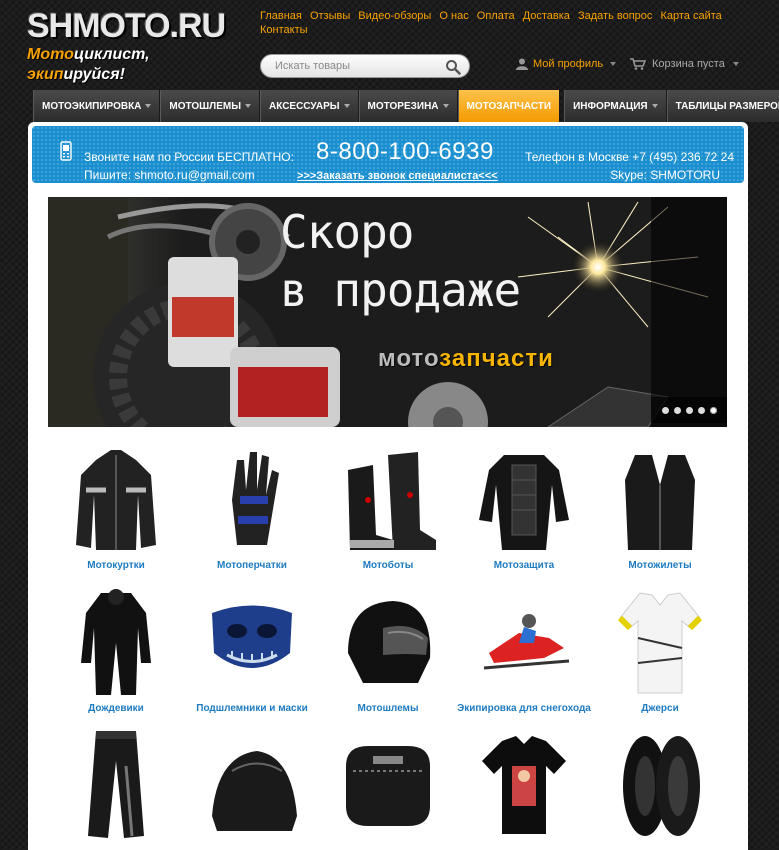  I want to click on armor-icon, so click(524, 502).